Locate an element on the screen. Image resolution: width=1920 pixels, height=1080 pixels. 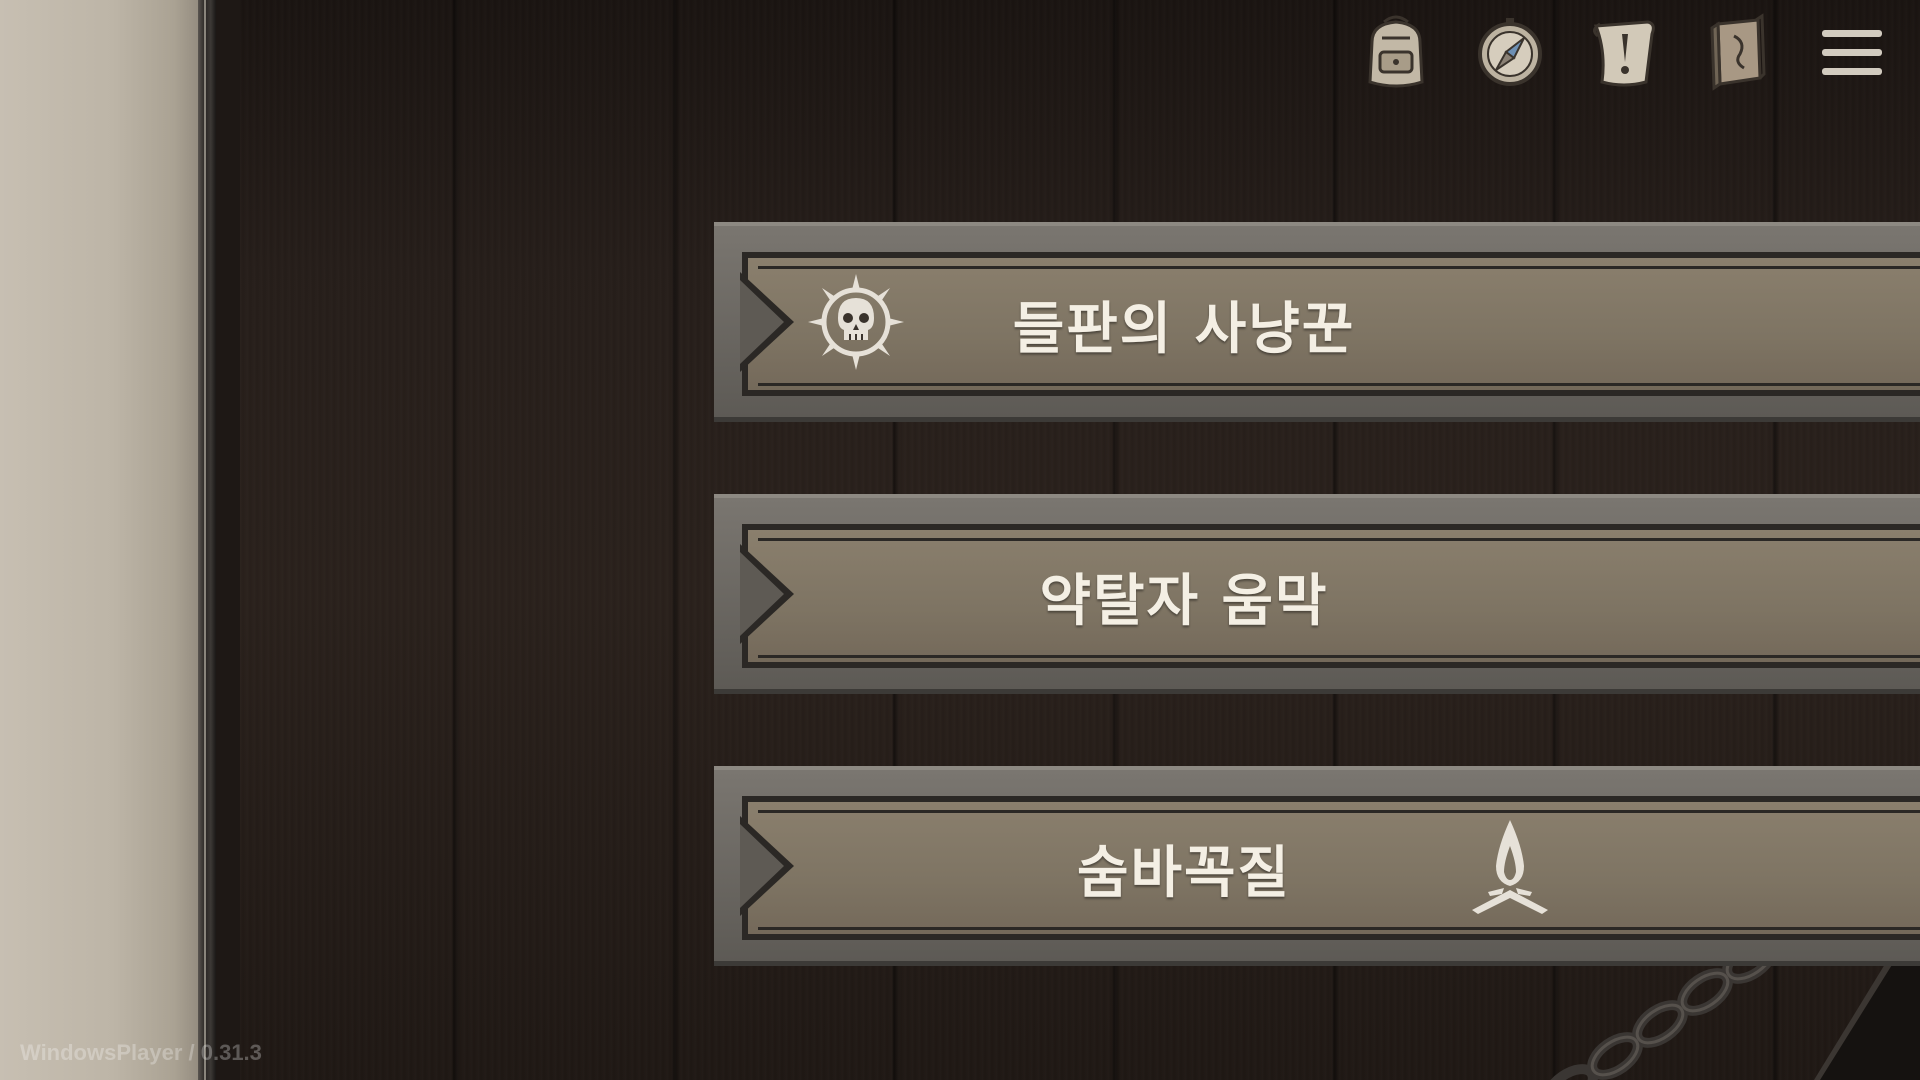
backpack-icon is located at coordinates (1396, 52).